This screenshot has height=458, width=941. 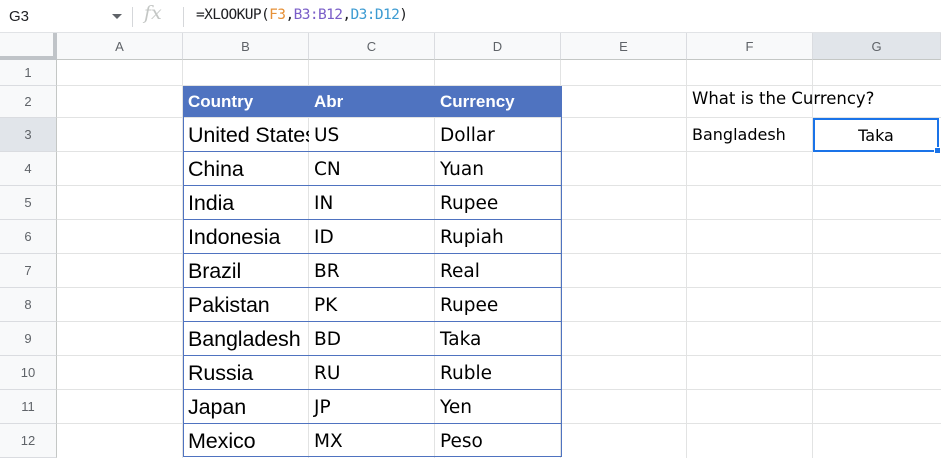 What do you see at coordinates (153, 13) in the screenshot?
I see `fx-icon: fx` at bounding box center [153, 13].